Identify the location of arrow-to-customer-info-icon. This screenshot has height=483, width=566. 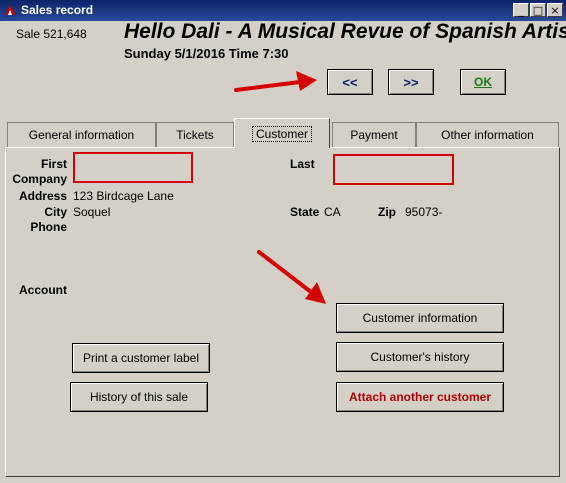
(291, 277).